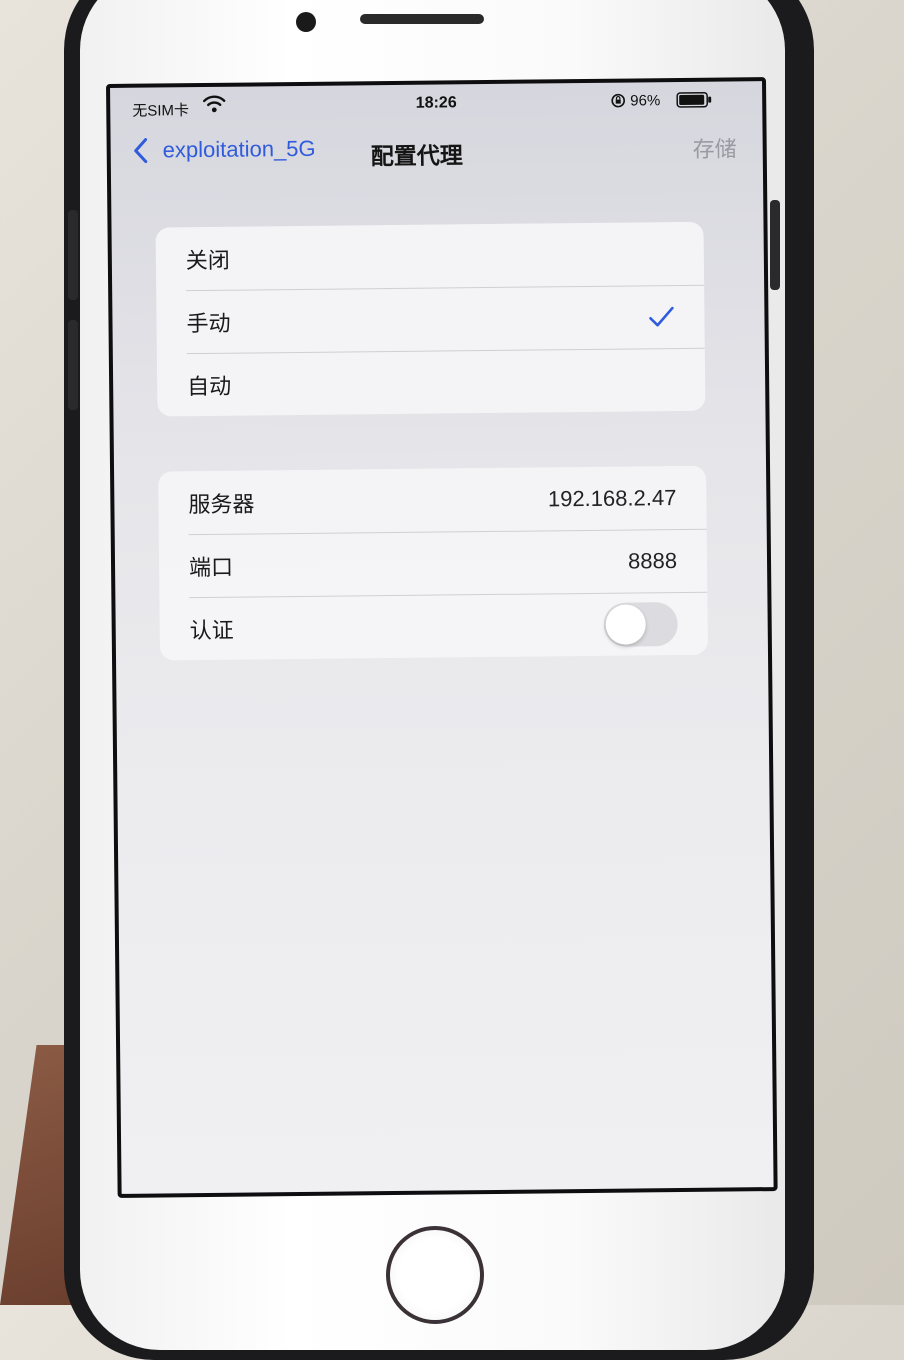  What do you see at coordinates (652, 561) in the screenshot?
I see `port-field: 8888` at bounding box center [652, 561].